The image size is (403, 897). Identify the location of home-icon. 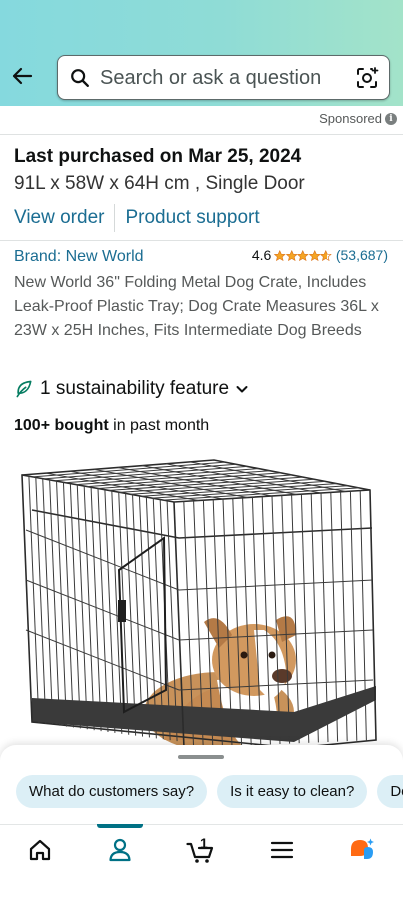
(40, 850).